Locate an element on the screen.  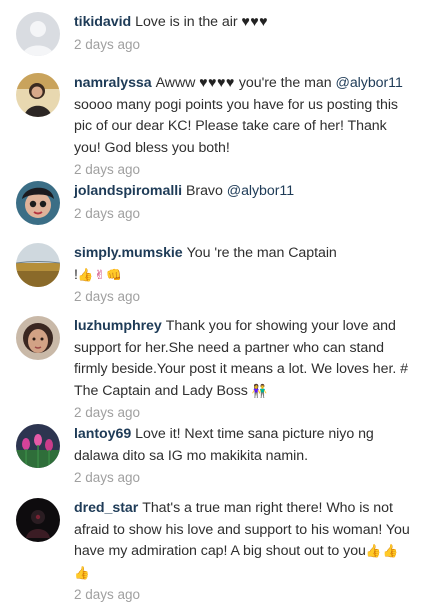
comment-text: Awww is located at coordinates (175, 83).